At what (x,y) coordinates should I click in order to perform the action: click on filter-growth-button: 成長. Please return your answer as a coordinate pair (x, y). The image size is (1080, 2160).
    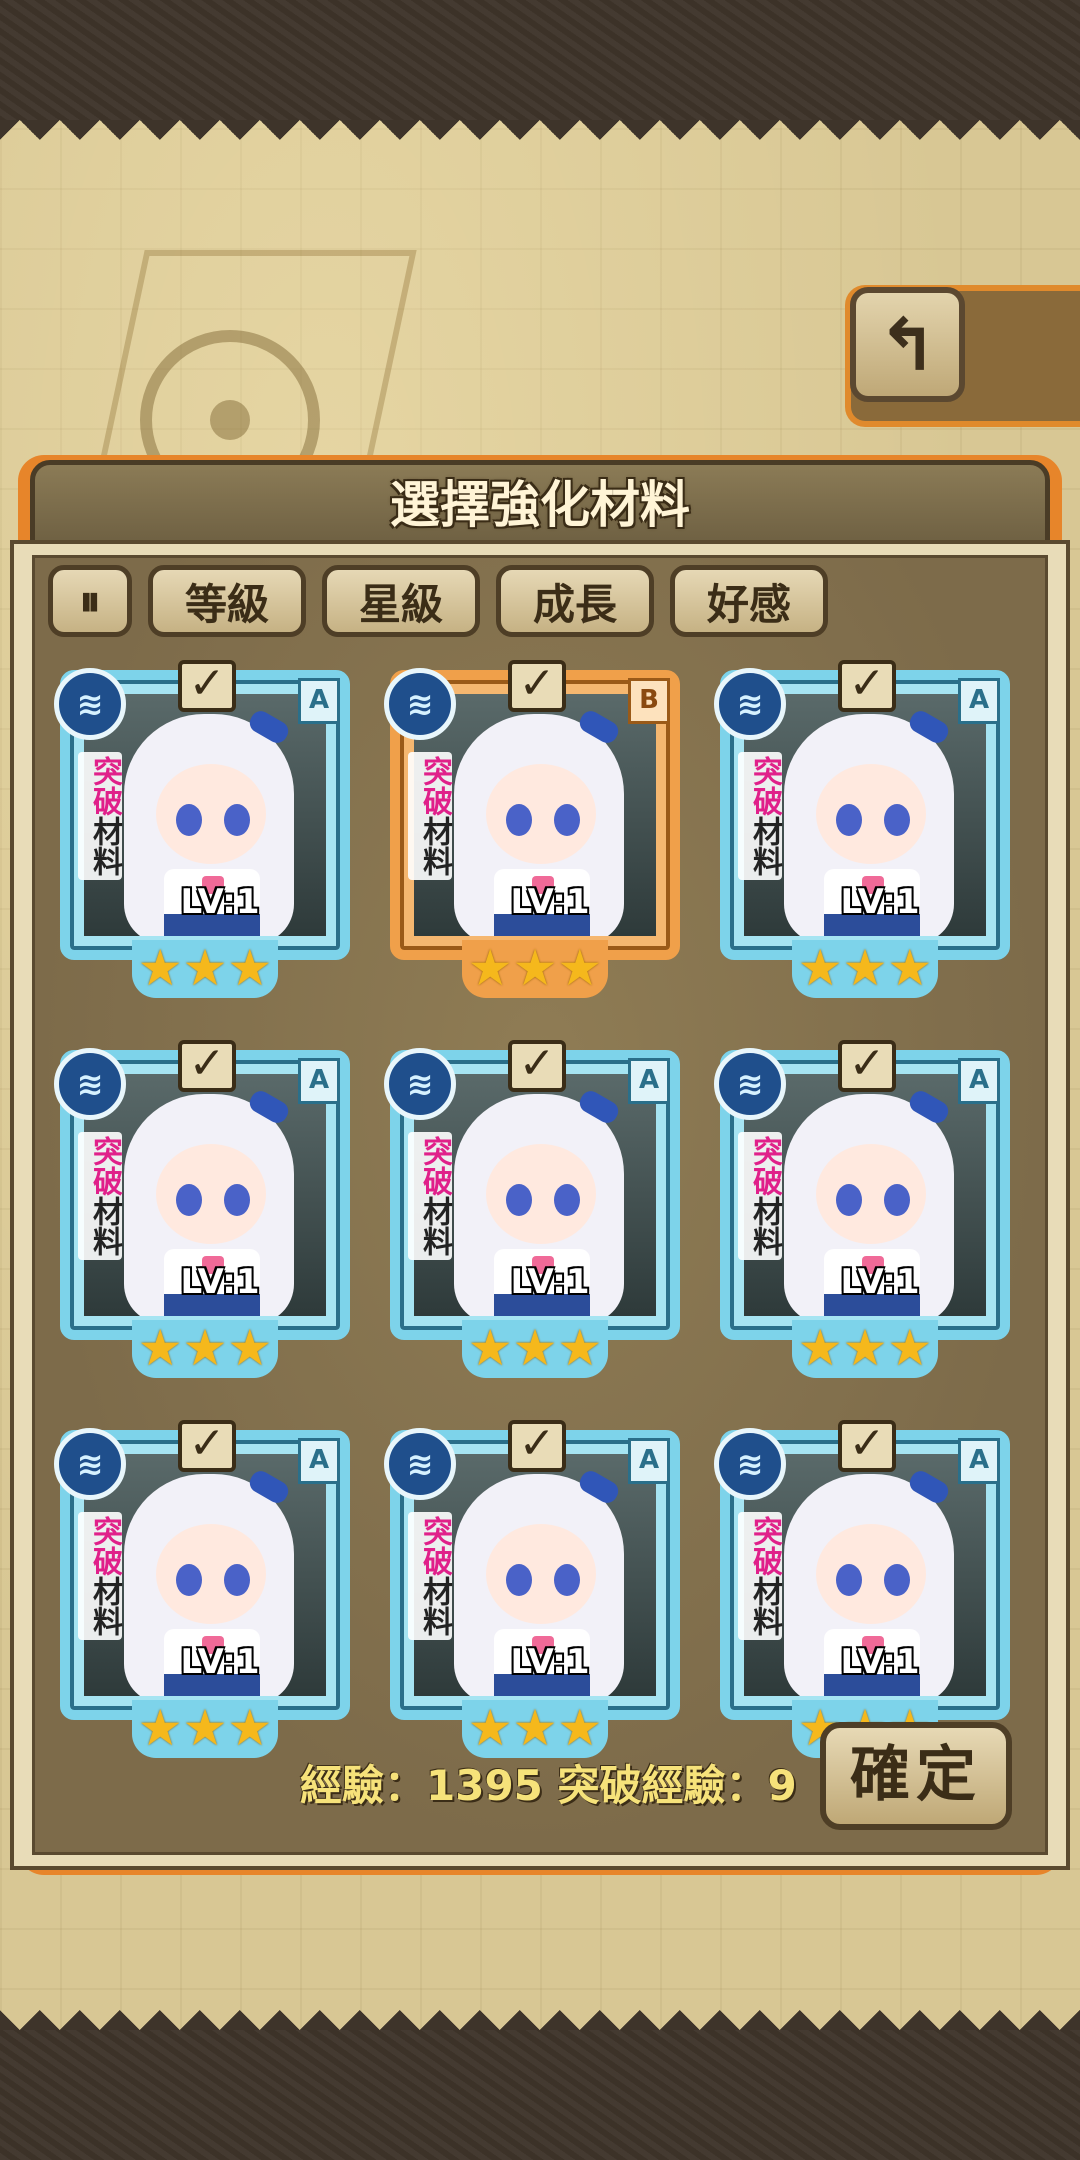
    Looking at the image, I should click on (575, 601).